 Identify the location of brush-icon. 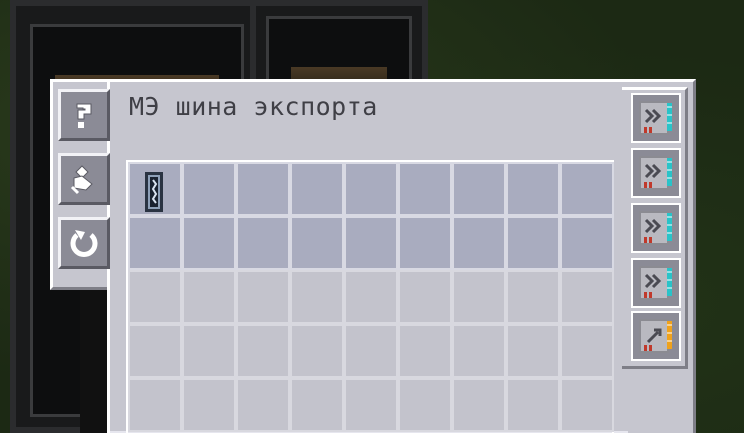
(81, 180).